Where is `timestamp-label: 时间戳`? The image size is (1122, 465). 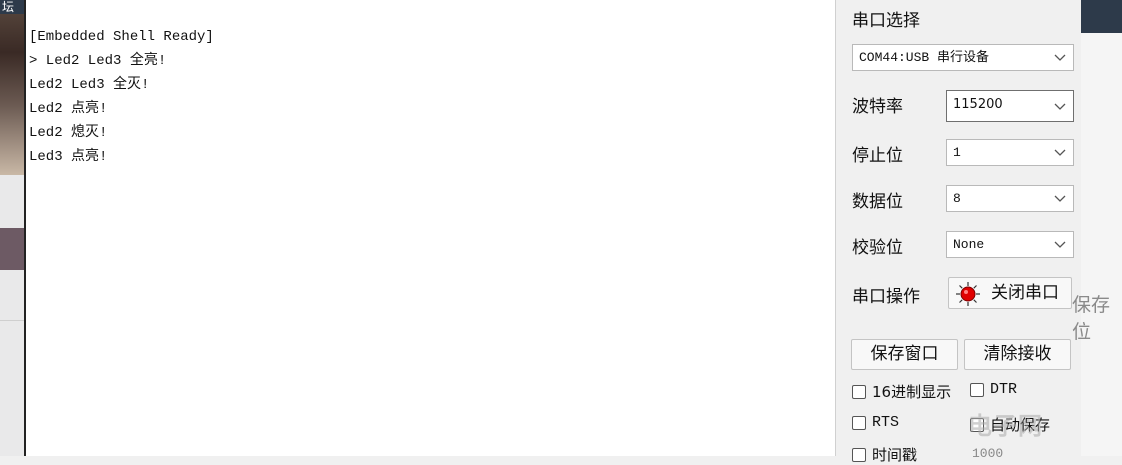 timestamp-label: 时间戳 is located at coordinates (895, 455).